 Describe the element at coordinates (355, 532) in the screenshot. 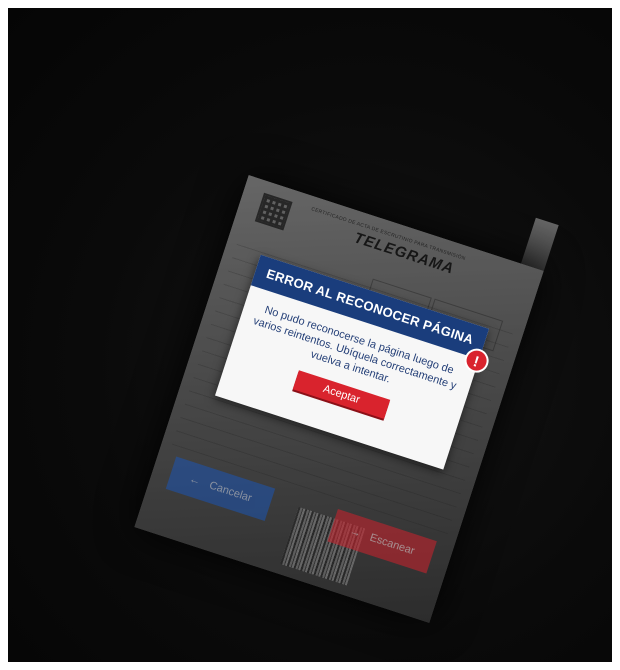

I see `arrow-right-icon: →` at that location.